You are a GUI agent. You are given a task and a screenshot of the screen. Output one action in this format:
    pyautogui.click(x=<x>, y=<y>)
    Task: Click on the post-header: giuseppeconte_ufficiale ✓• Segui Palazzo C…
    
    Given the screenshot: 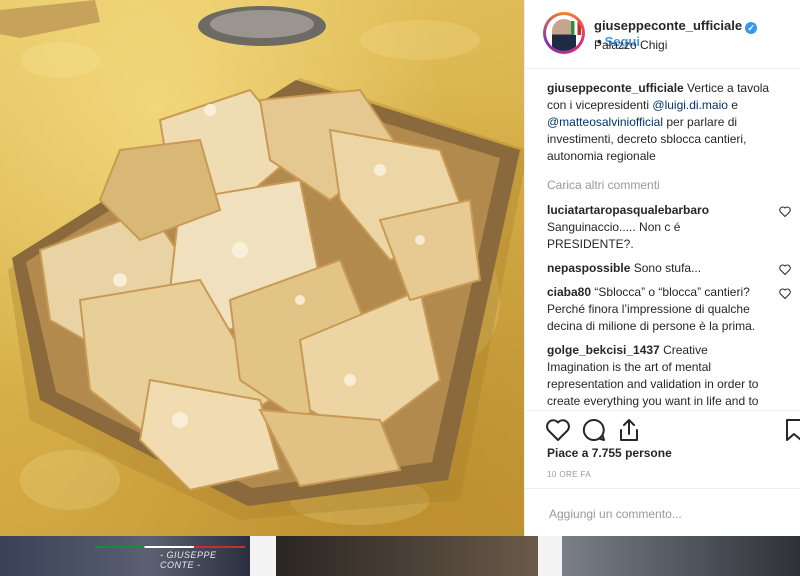 What is the action you would take?
    pyautogui.click(x=662, y=34)
    